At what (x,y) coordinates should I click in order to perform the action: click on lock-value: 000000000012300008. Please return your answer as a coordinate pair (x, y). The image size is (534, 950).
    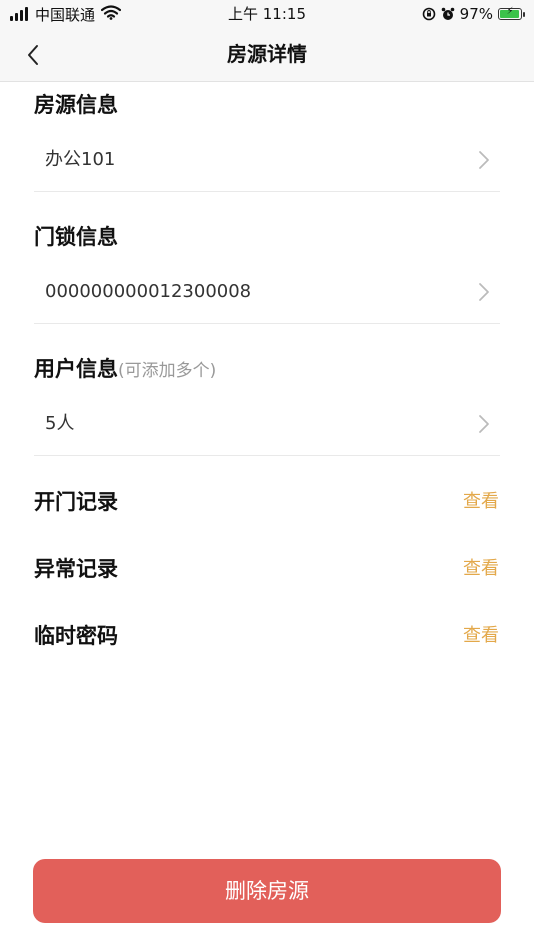
    Looking at the image, I should click on (148, 291).